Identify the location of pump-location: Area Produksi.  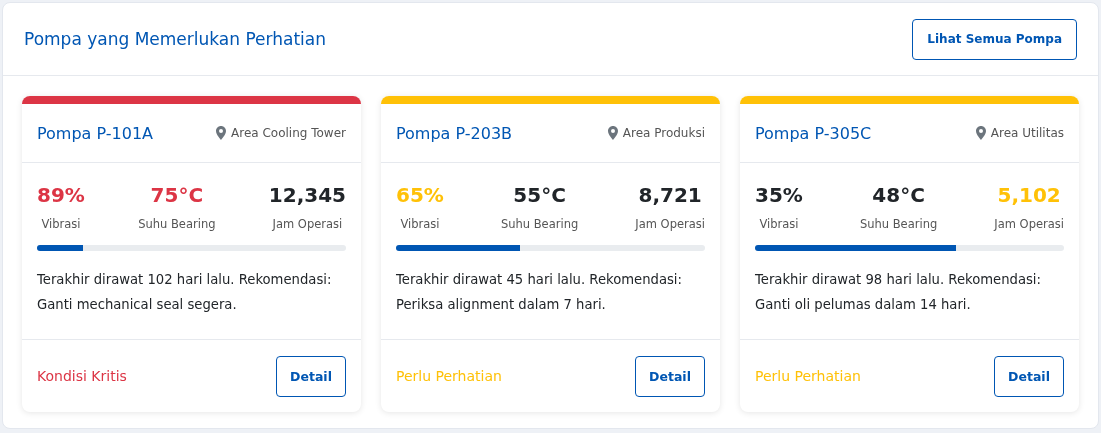
(663, 133).